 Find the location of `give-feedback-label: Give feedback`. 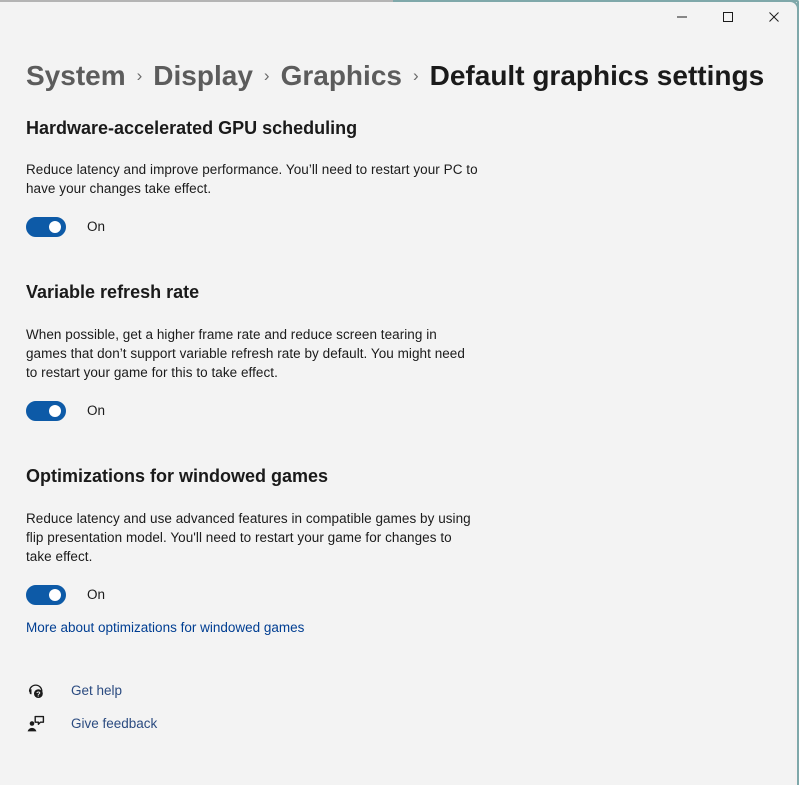

give-feedback-label: Give feedback is located at coordinates (114, 723).